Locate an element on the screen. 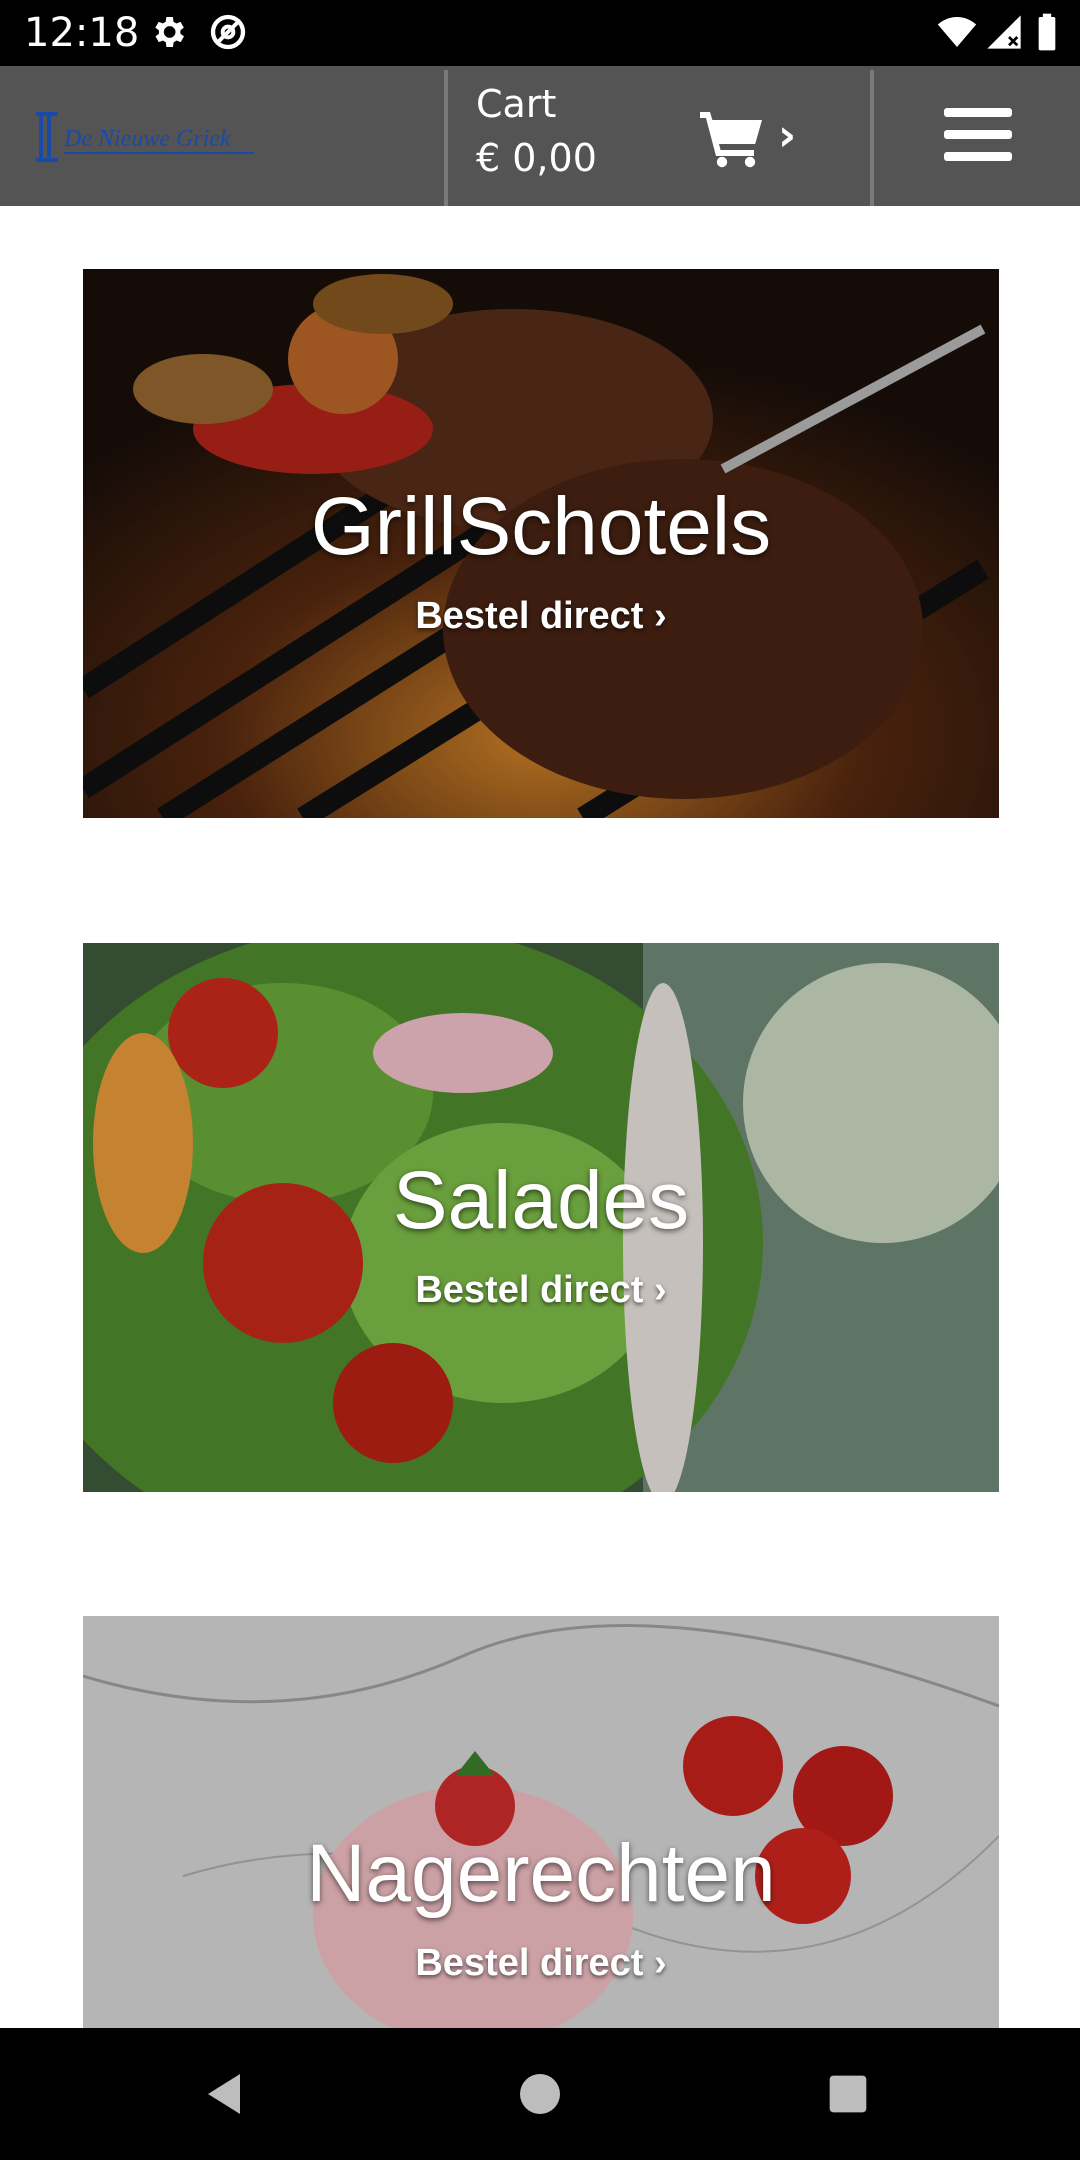 This screenshot has height=2160, width=1080. settings-icon is located at coordinates (169, 32).